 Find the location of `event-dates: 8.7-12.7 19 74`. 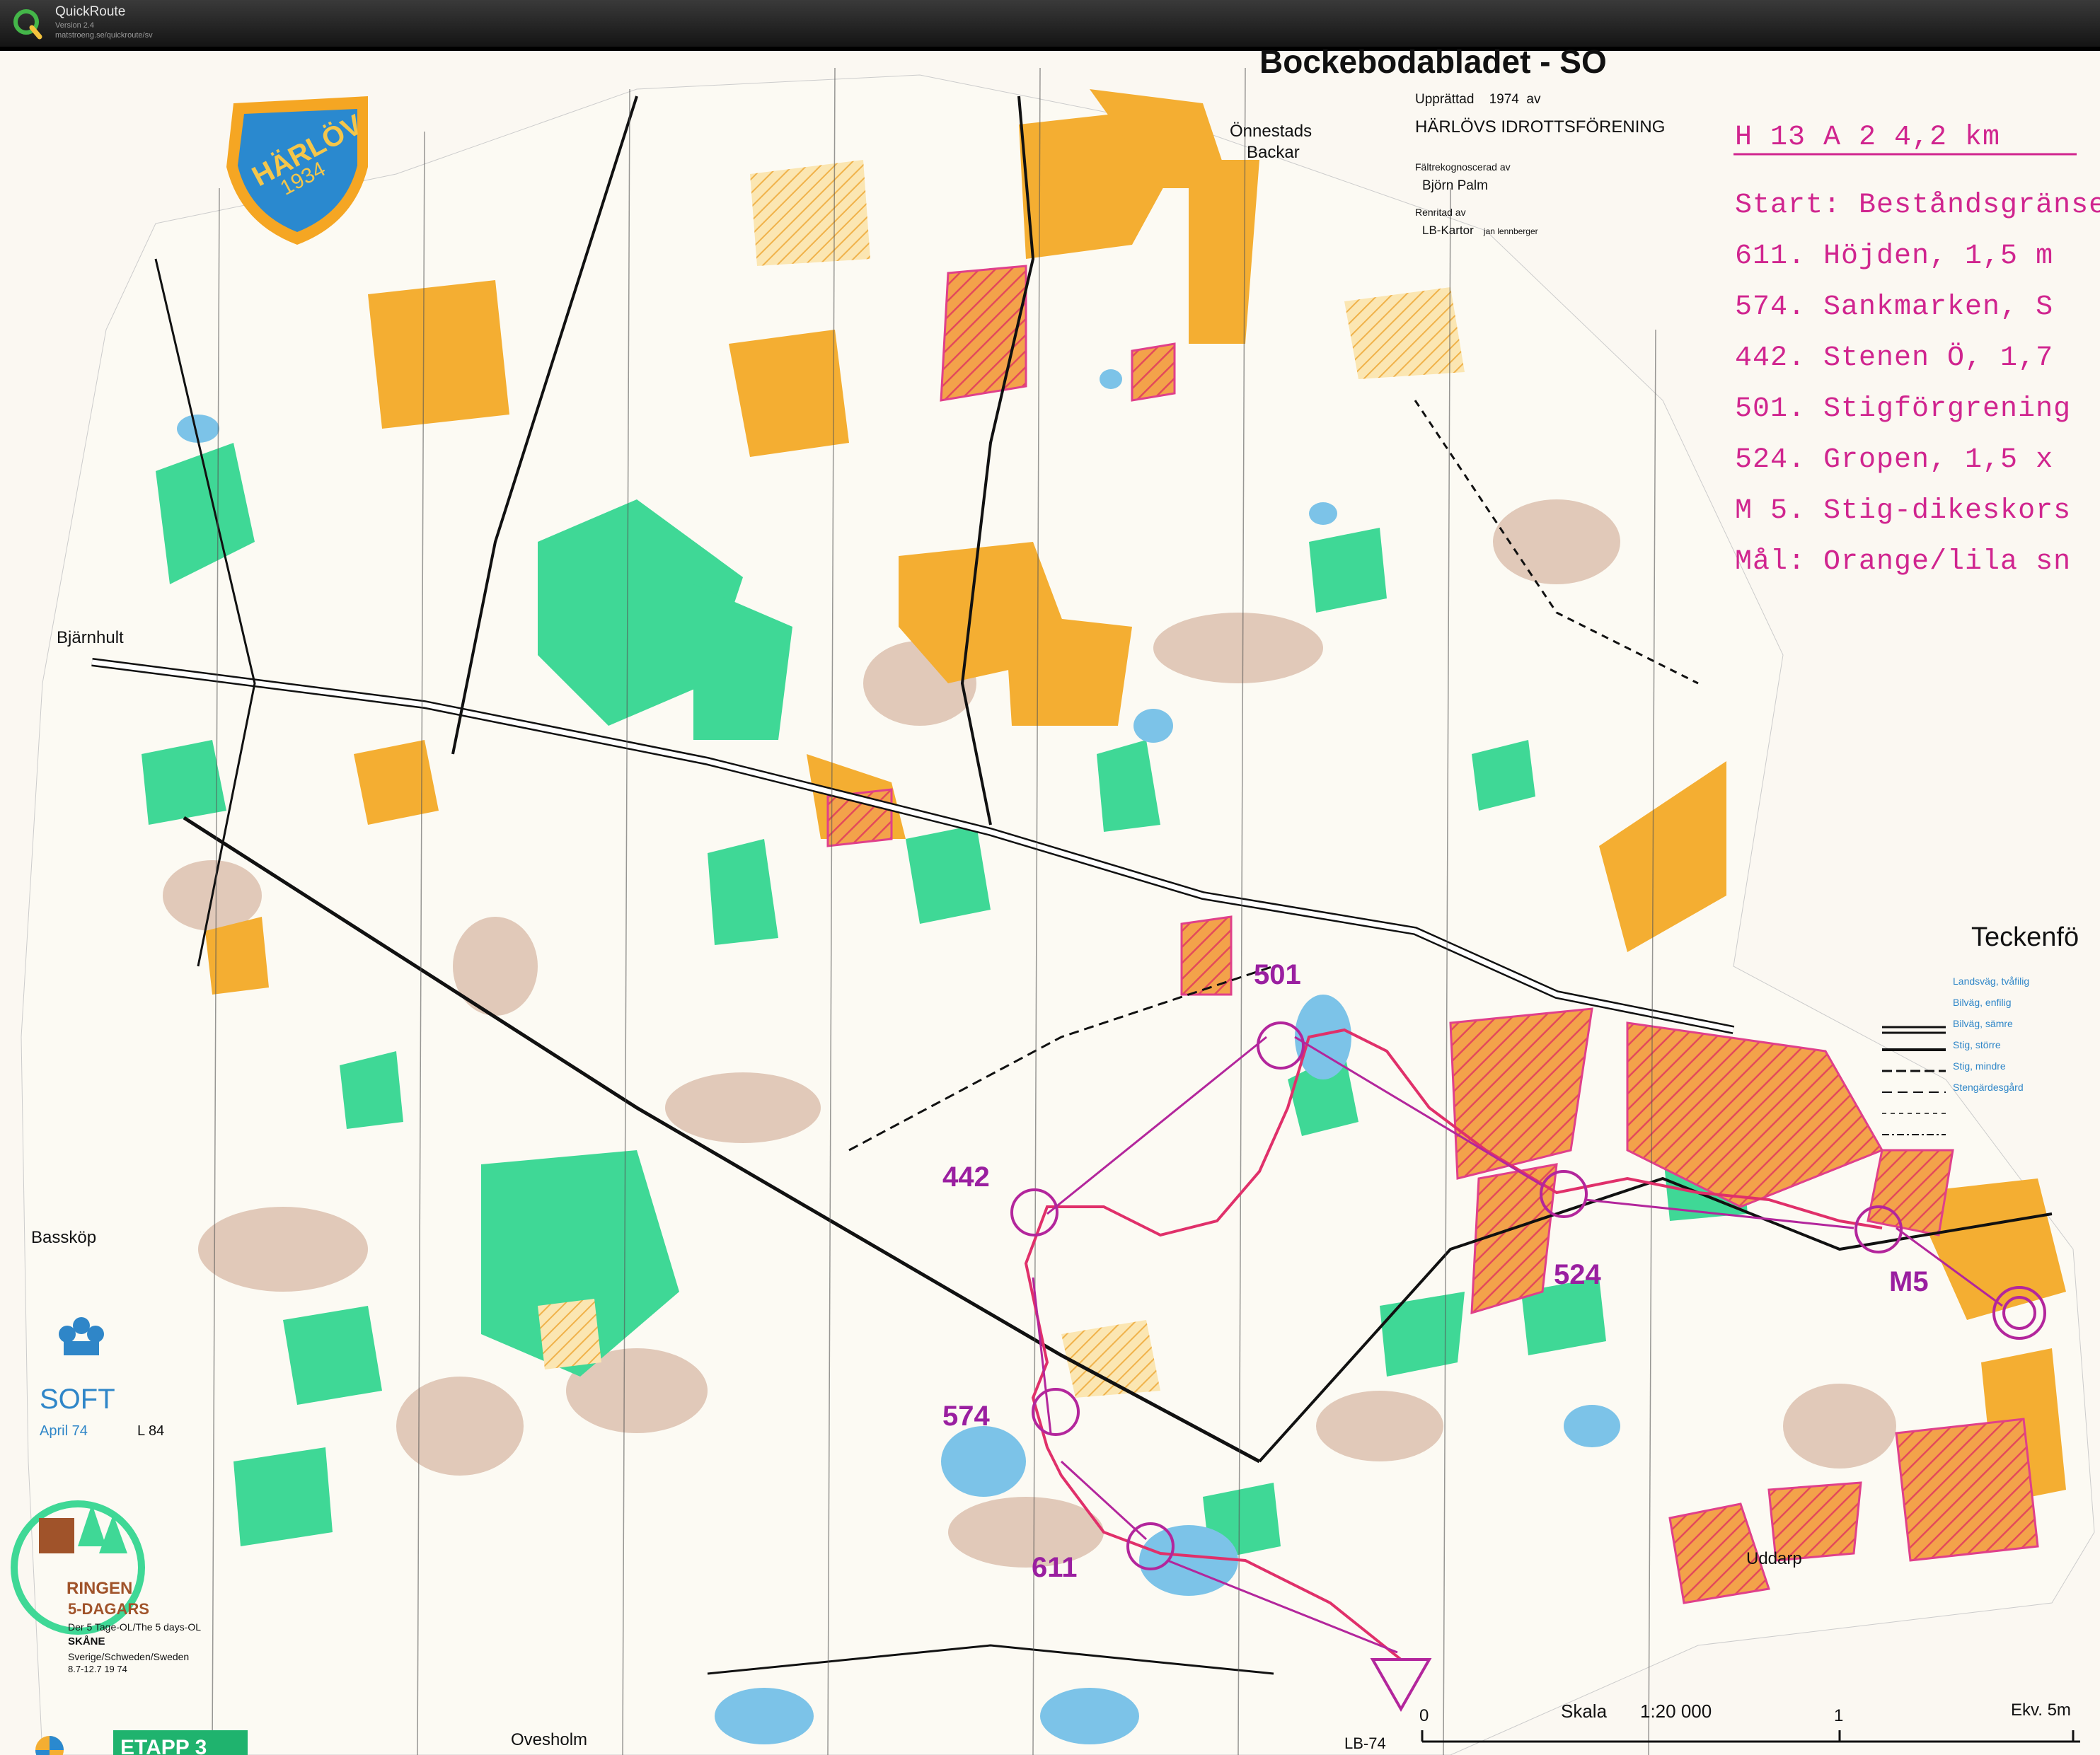

event-dates: 8.7-12.7 19 74 is located at coordinates (97, 1669).